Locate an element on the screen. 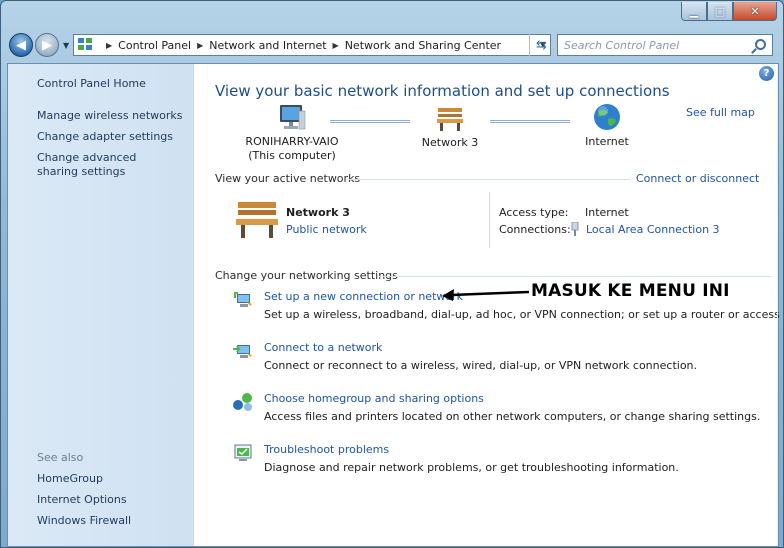  homegroup-icon is located at coordinates (242, 402).